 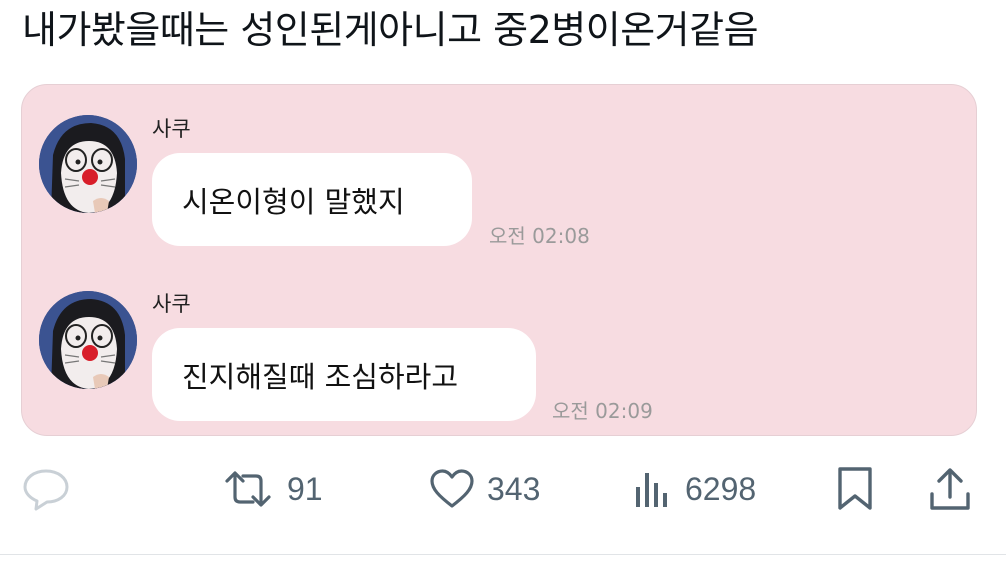 What do you see at coordinates (503, 554) in the screenshot?
I see `divider` at bounding box center [503, 554].